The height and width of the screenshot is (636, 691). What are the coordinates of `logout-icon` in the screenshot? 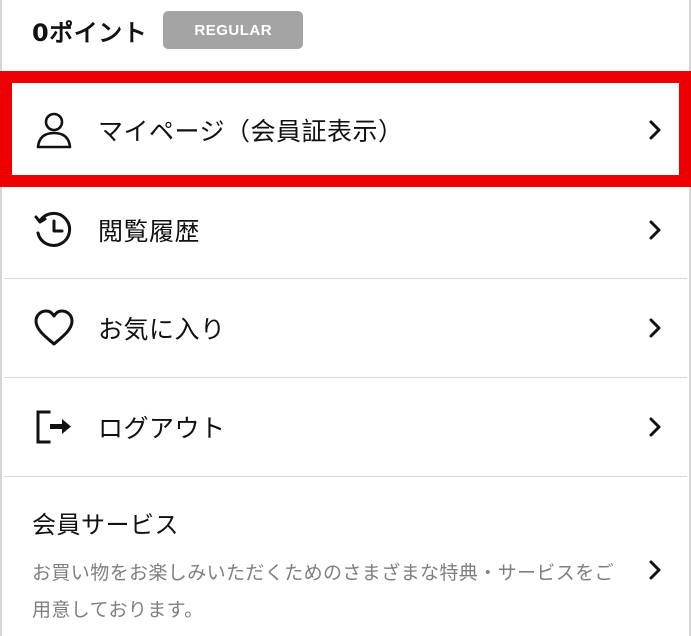 It's located at (54, 427).